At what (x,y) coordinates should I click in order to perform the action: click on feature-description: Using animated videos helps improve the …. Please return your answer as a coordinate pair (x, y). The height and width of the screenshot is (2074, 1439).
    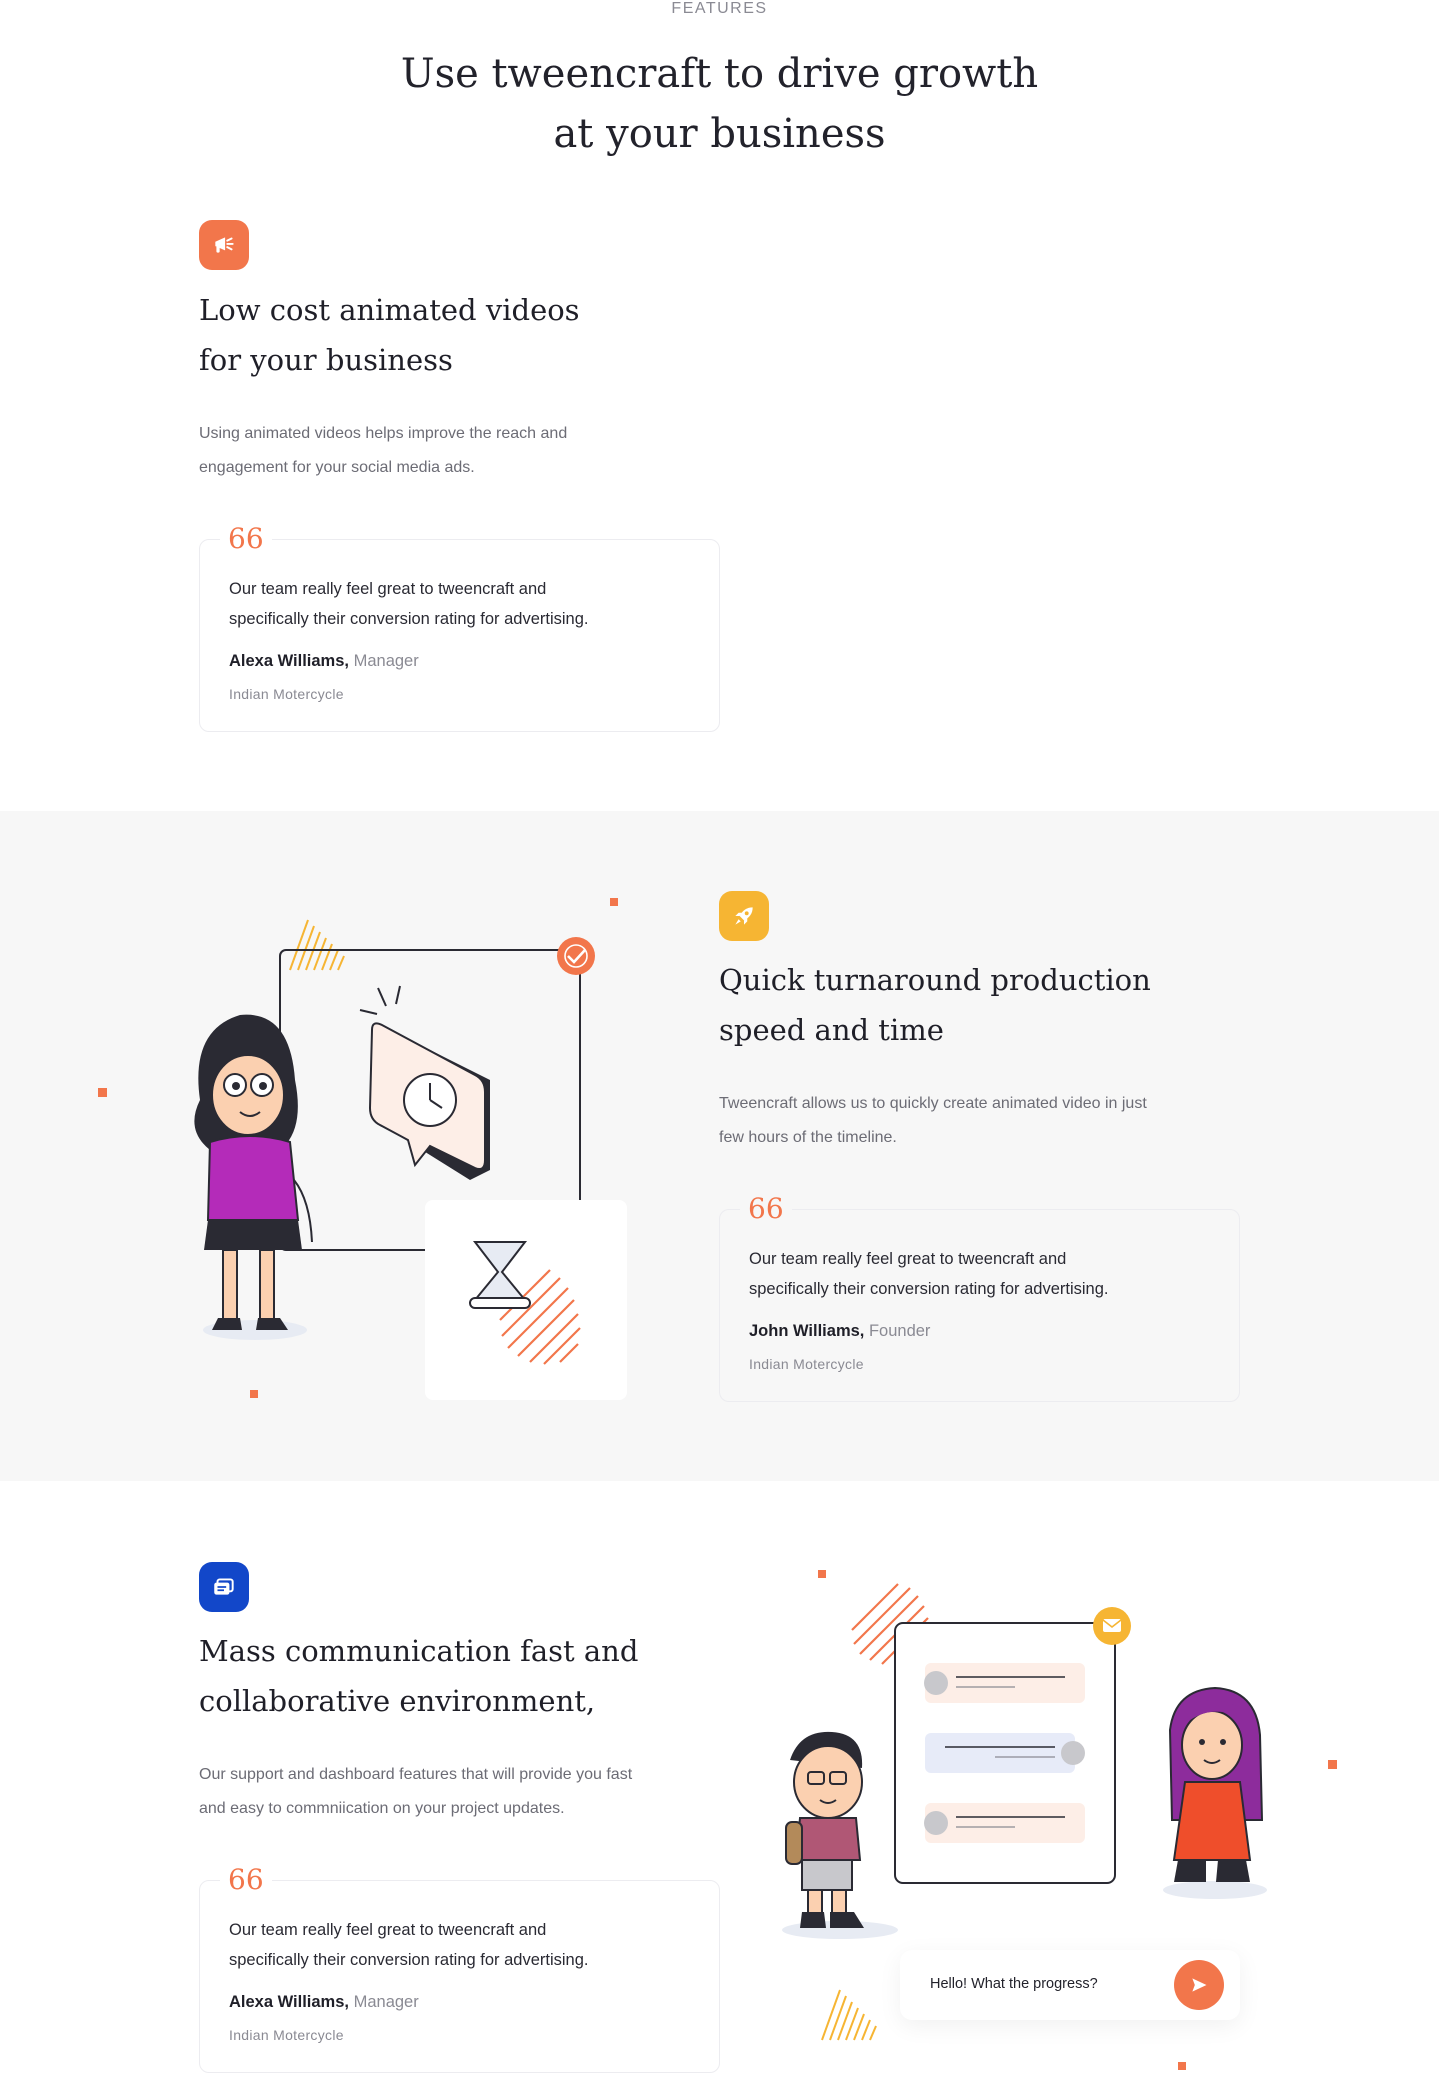
    Looking at the image, I should click on (383, 451).